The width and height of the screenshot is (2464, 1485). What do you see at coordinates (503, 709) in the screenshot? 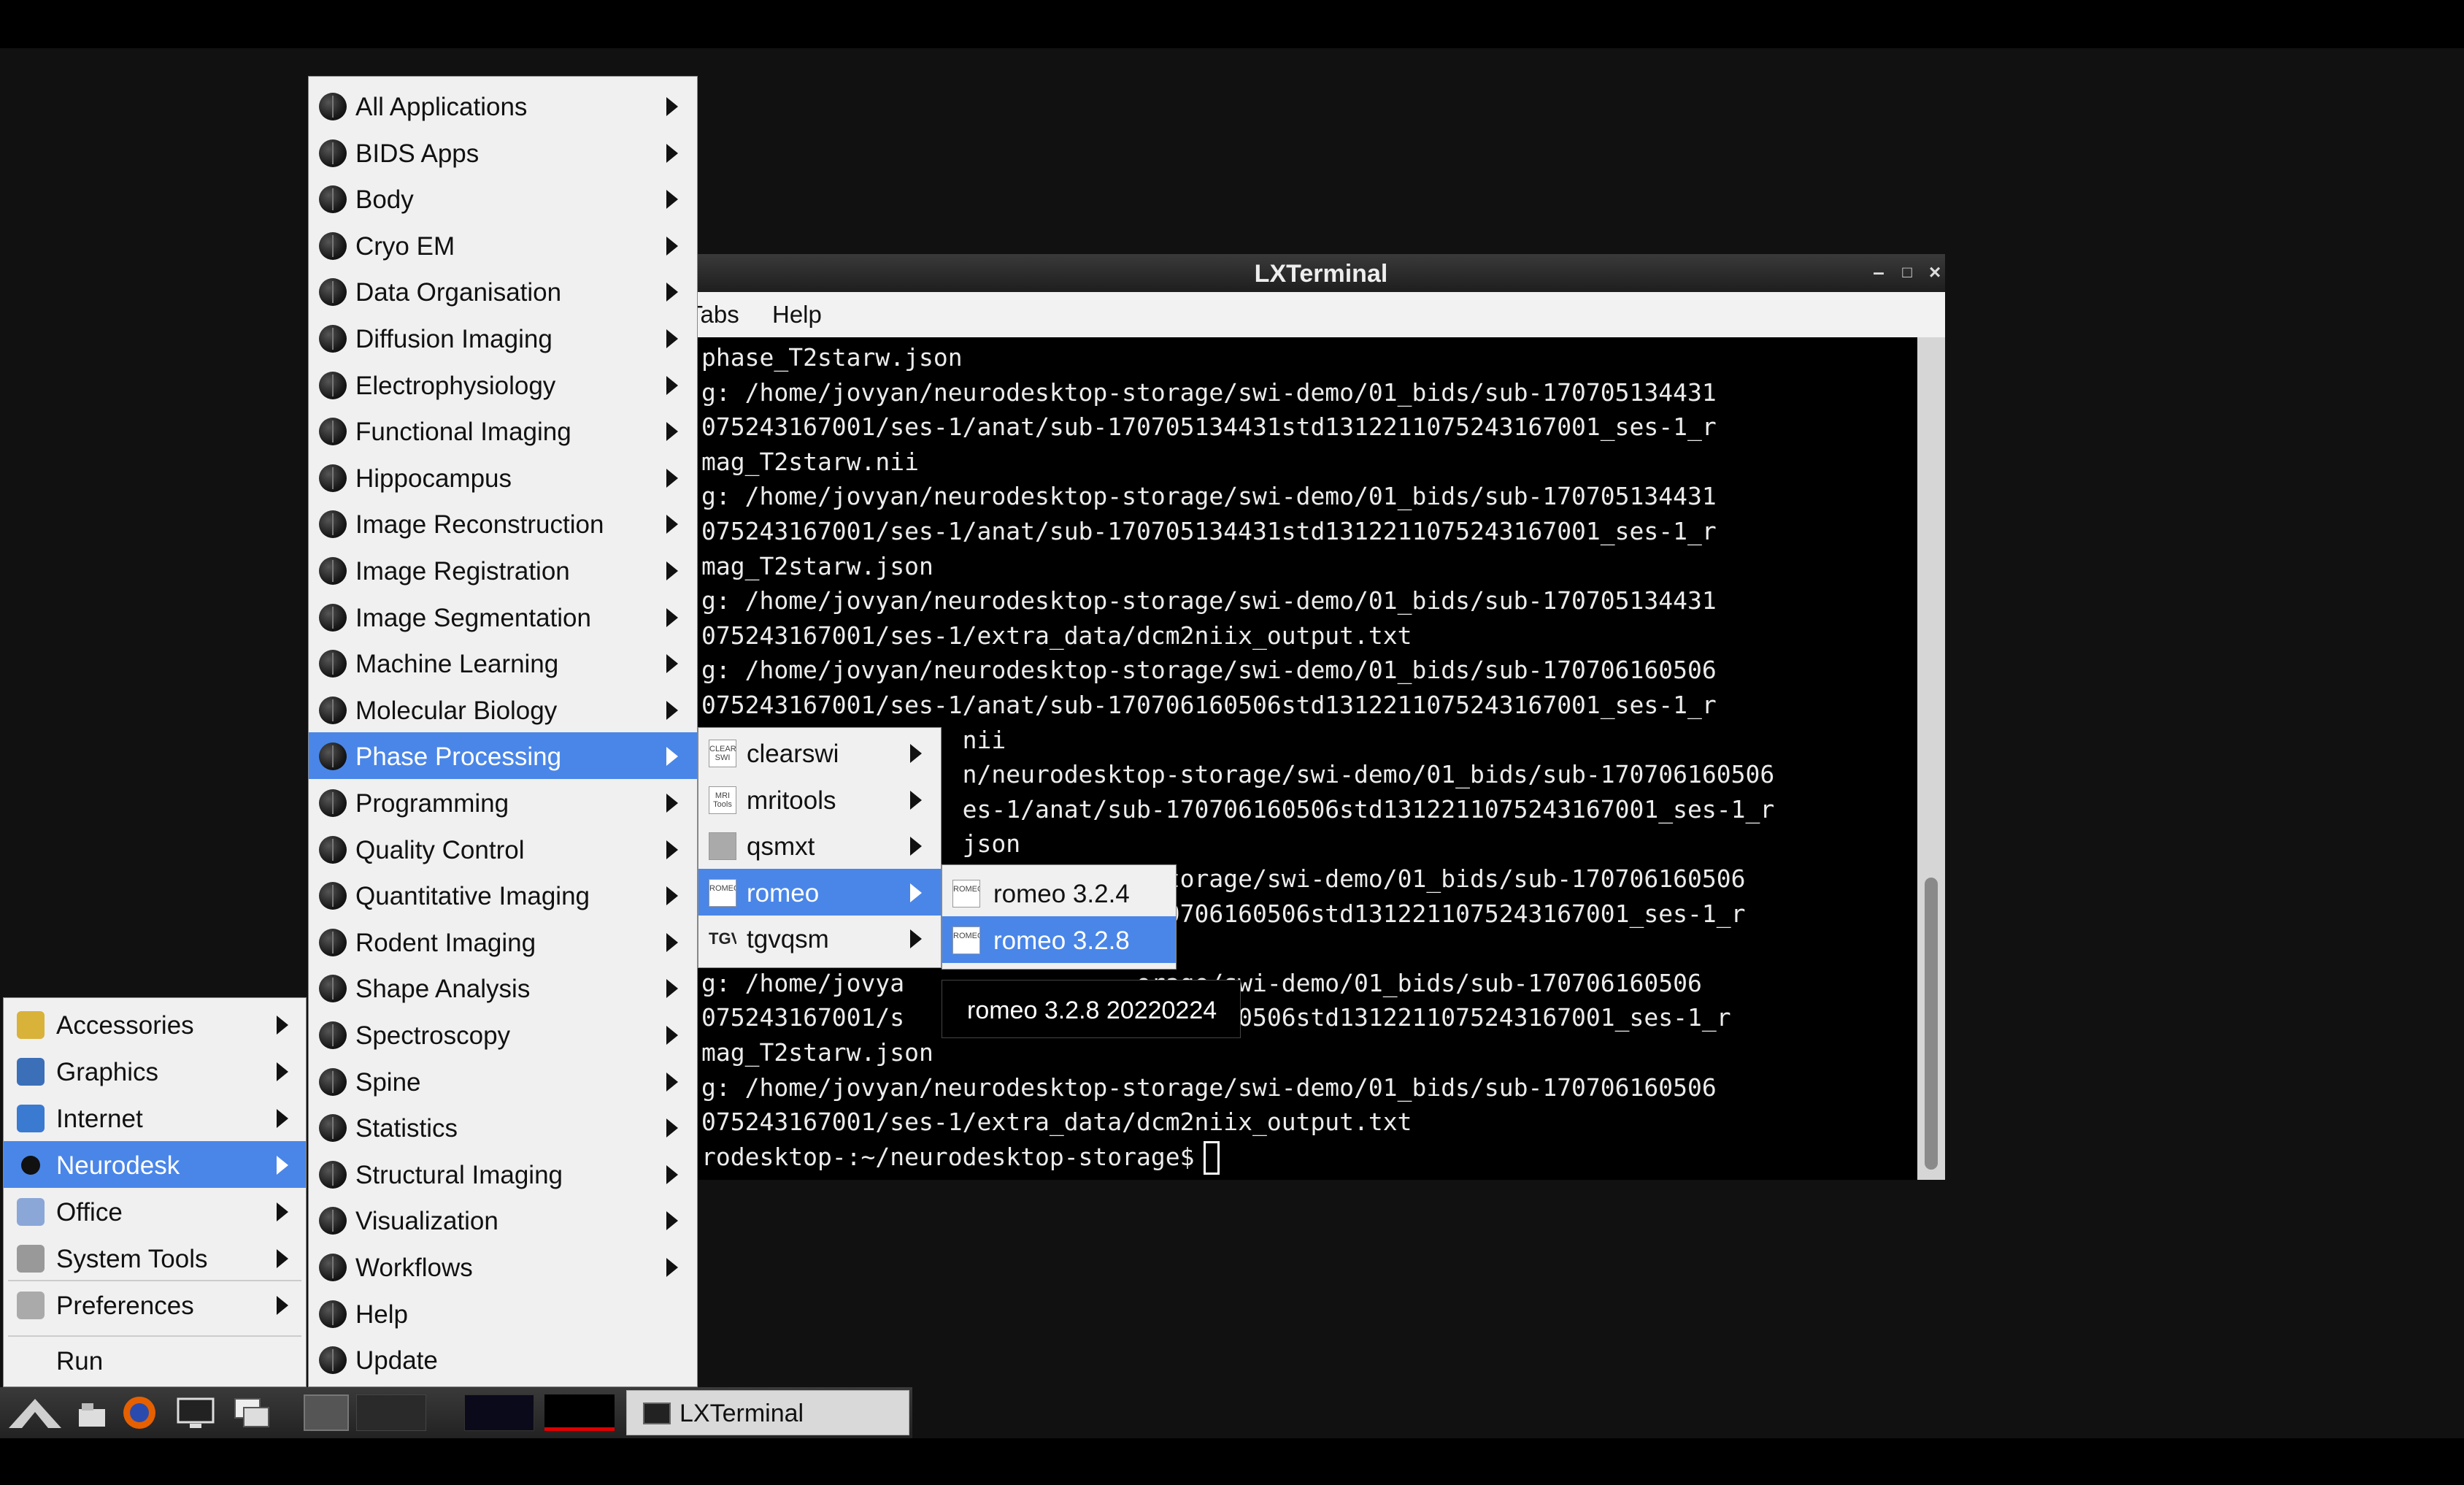
I see `neurodesk-menu-item-molecular-biology: Molecular Biology` at bounding box center [503, 709].